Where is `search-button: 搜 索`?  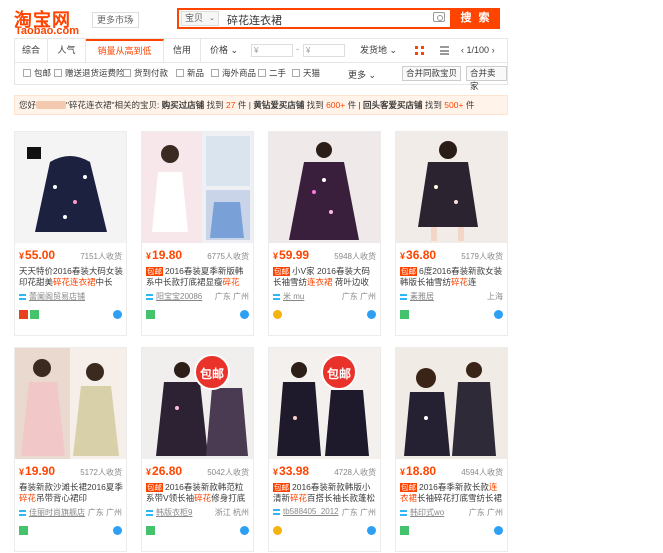 search-button: 搜 索 is located at coordinates (476, 18).